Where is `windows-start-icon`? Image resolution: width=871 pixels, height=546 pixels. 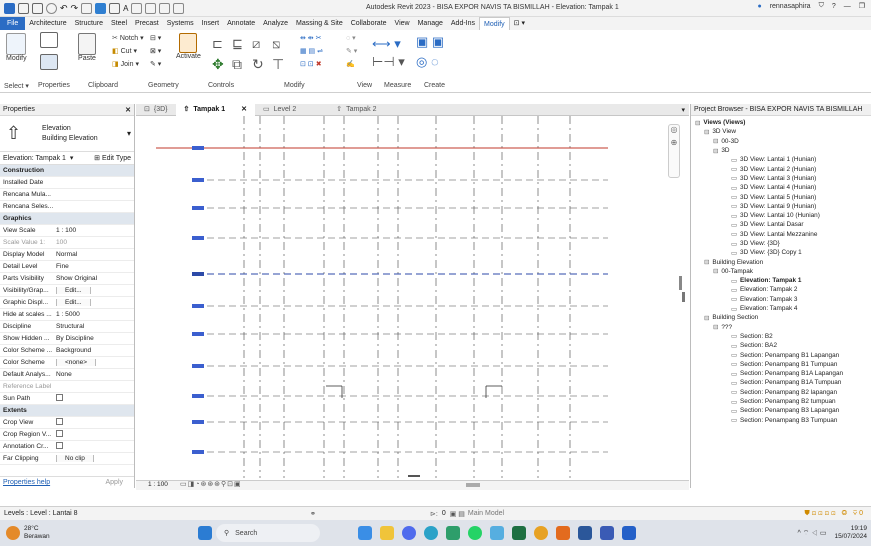 windows-start-icon is located at coordinates (205, 533).